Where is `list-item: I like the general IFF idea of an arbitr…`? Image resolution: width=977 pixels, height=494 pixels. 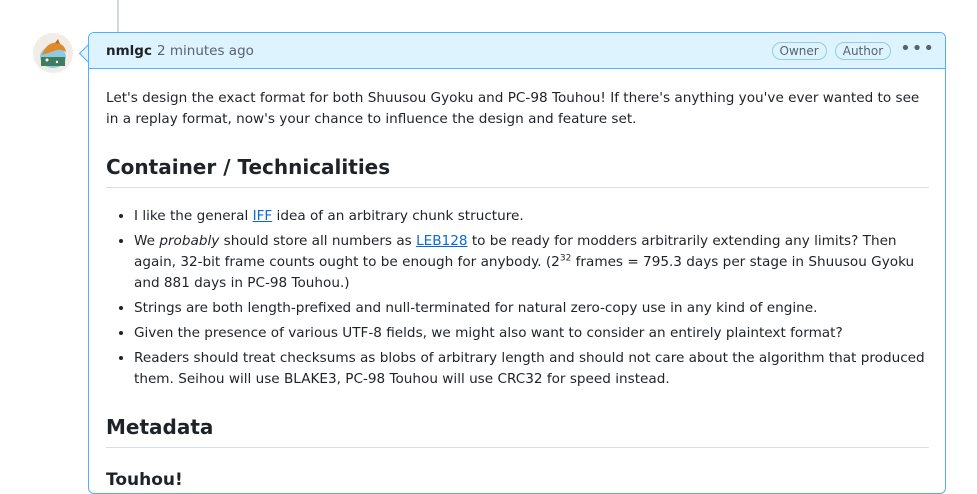 list-item: I like the general IFF idea of an arbitr… is located at coordinates (531, 216).